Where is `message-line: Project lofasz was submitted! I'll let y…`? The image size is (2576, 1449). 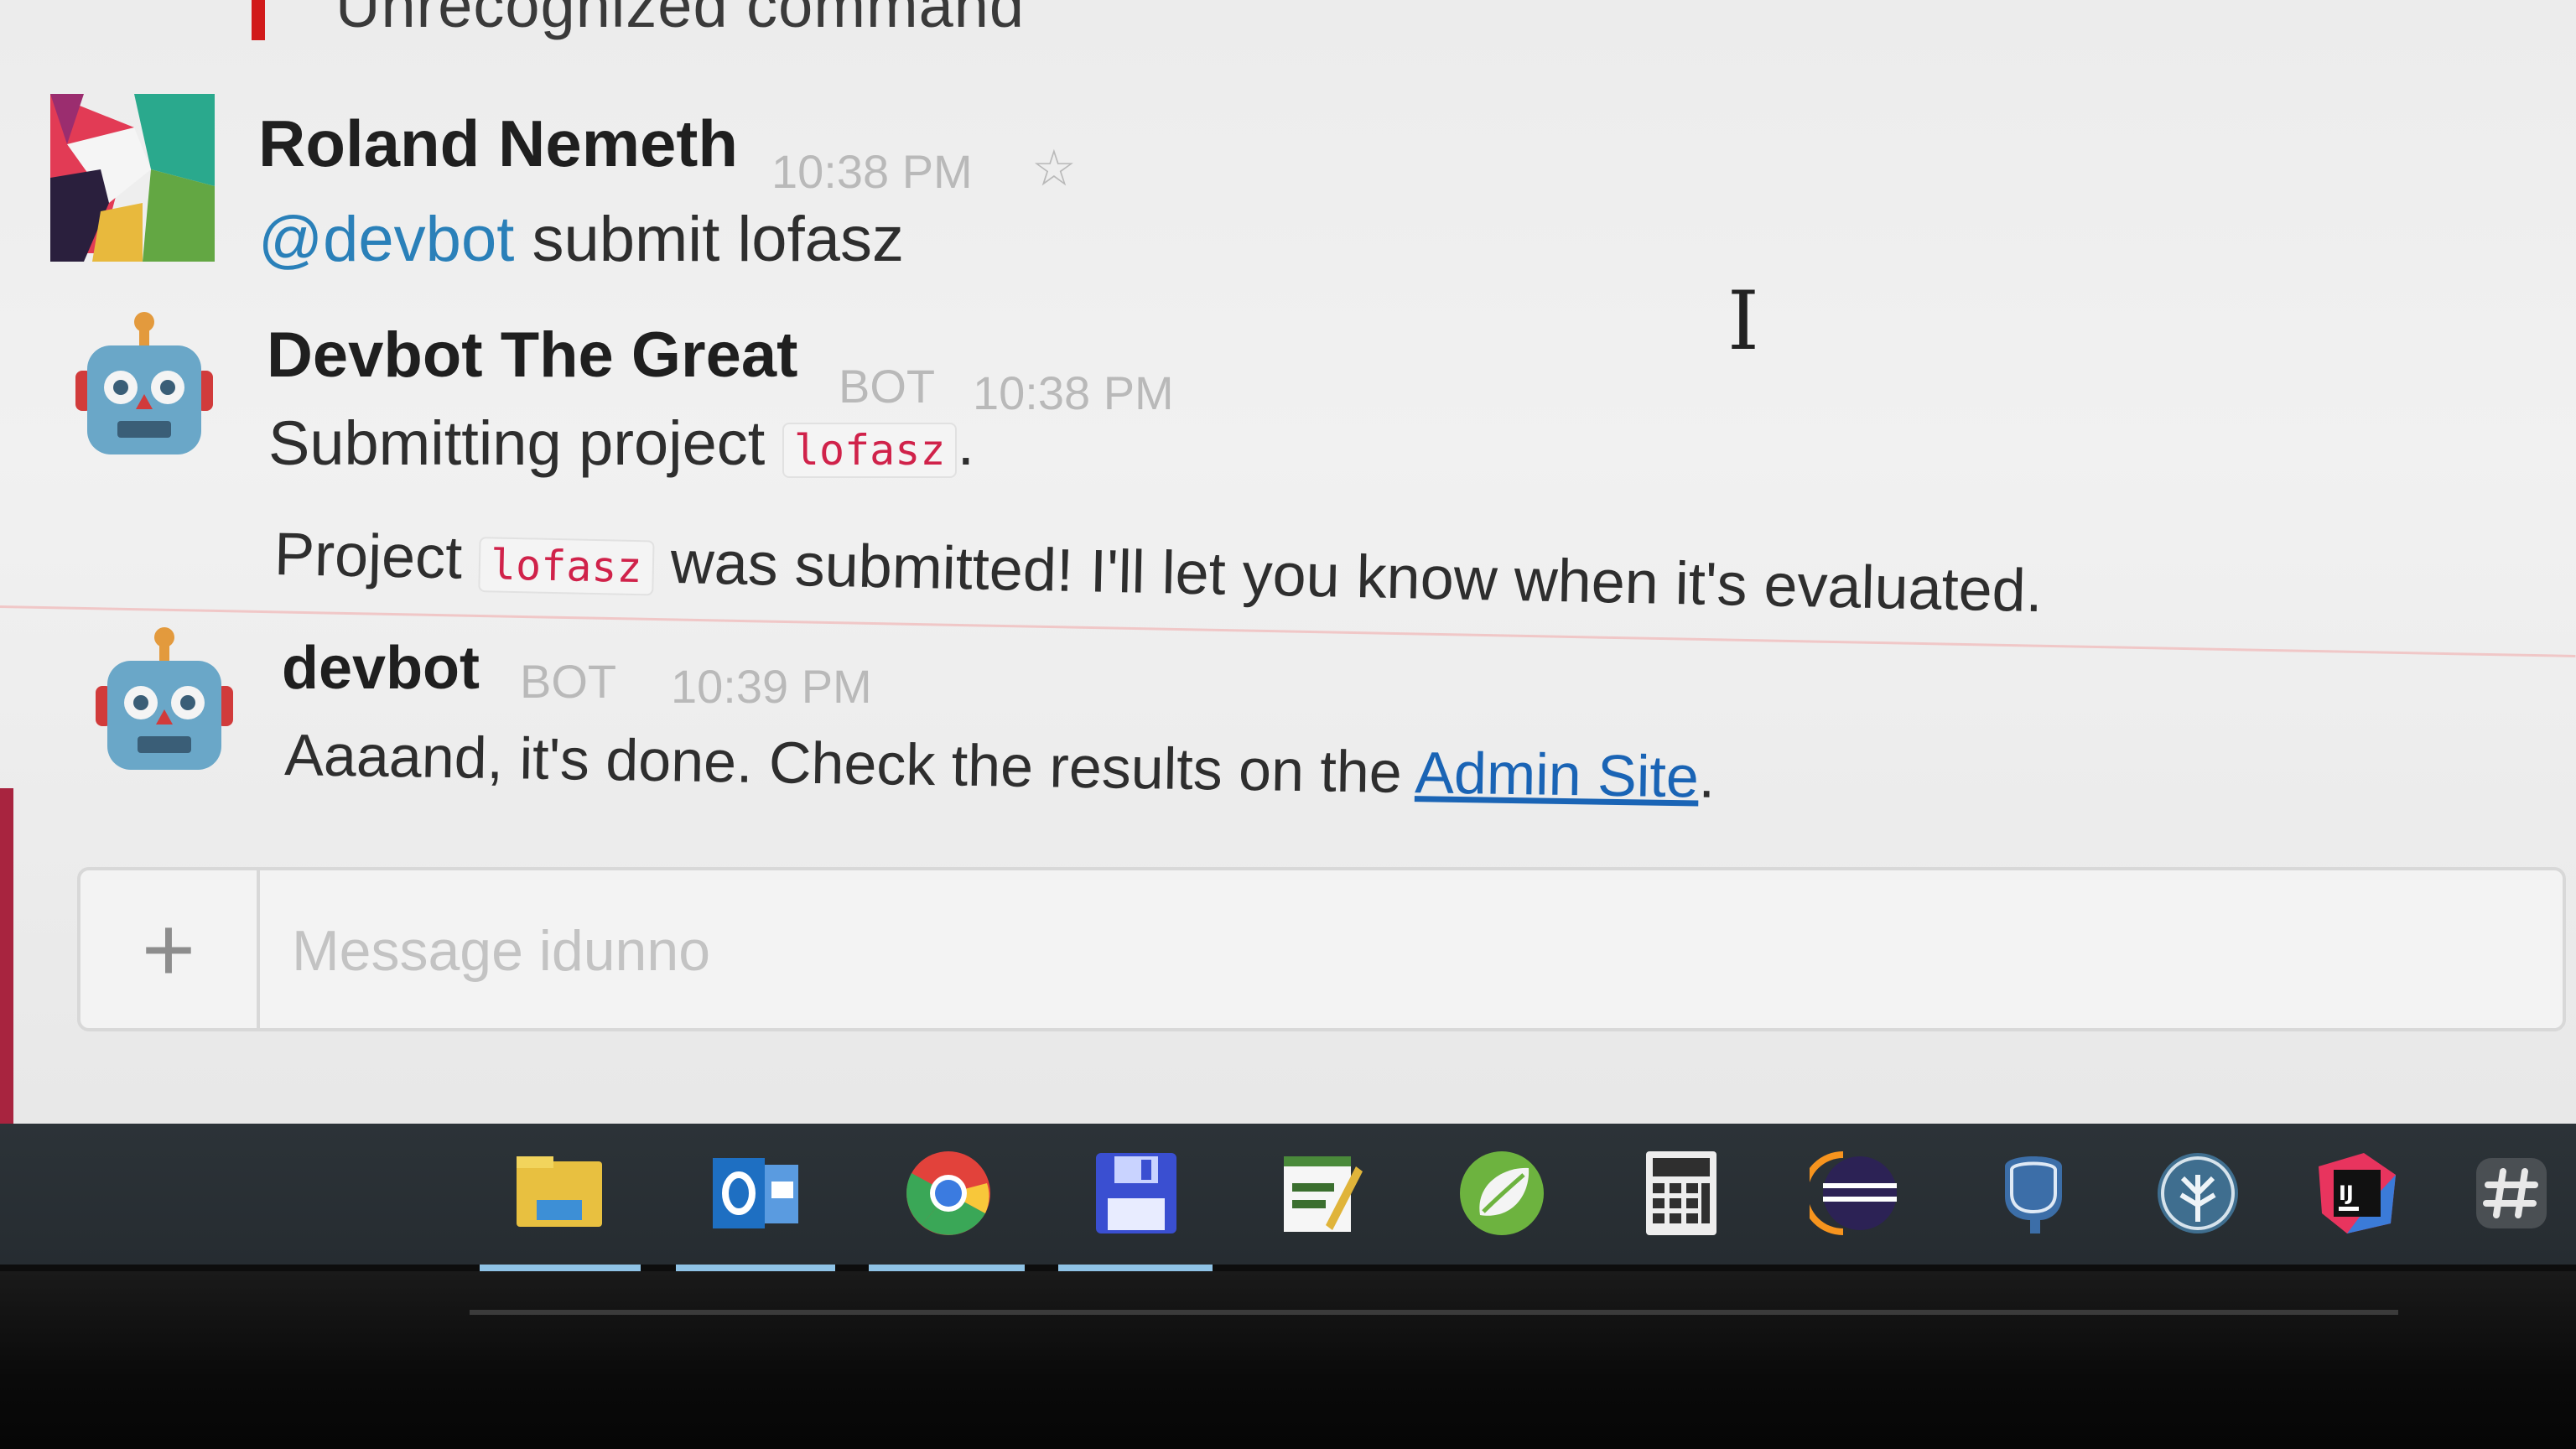
message-line: Project lofasz was submitted! I'll let y… is located at coordinates (1158, 573).